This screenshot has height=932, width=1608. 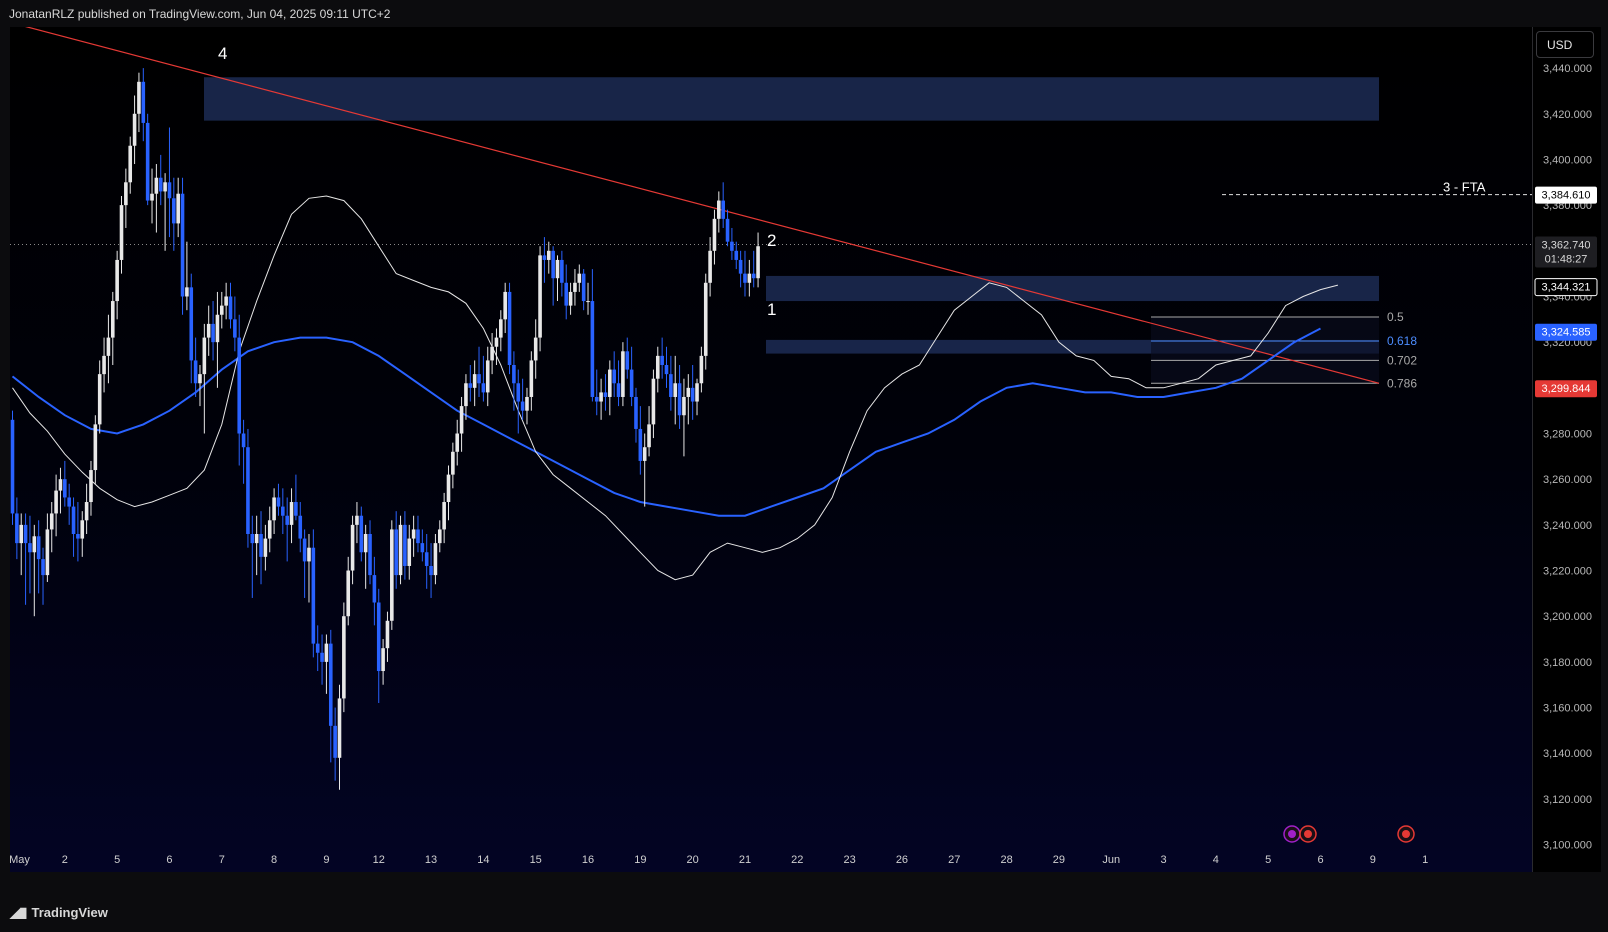 I want to click on tradingview-logo-text: TradingView, so click(x=69, y=912).